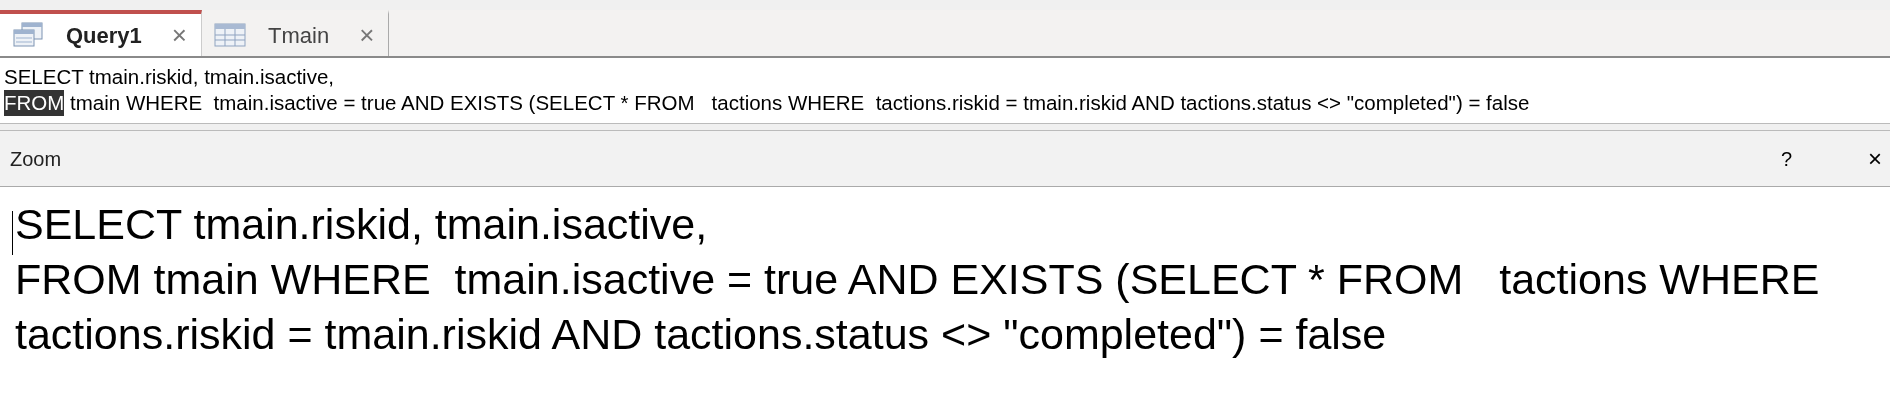 Image resolution: width=1890 pixels, height=401 pixels. Describe the element at coordinates (1786, 158) in the screenshot. I see `help-button: ?` at that location.